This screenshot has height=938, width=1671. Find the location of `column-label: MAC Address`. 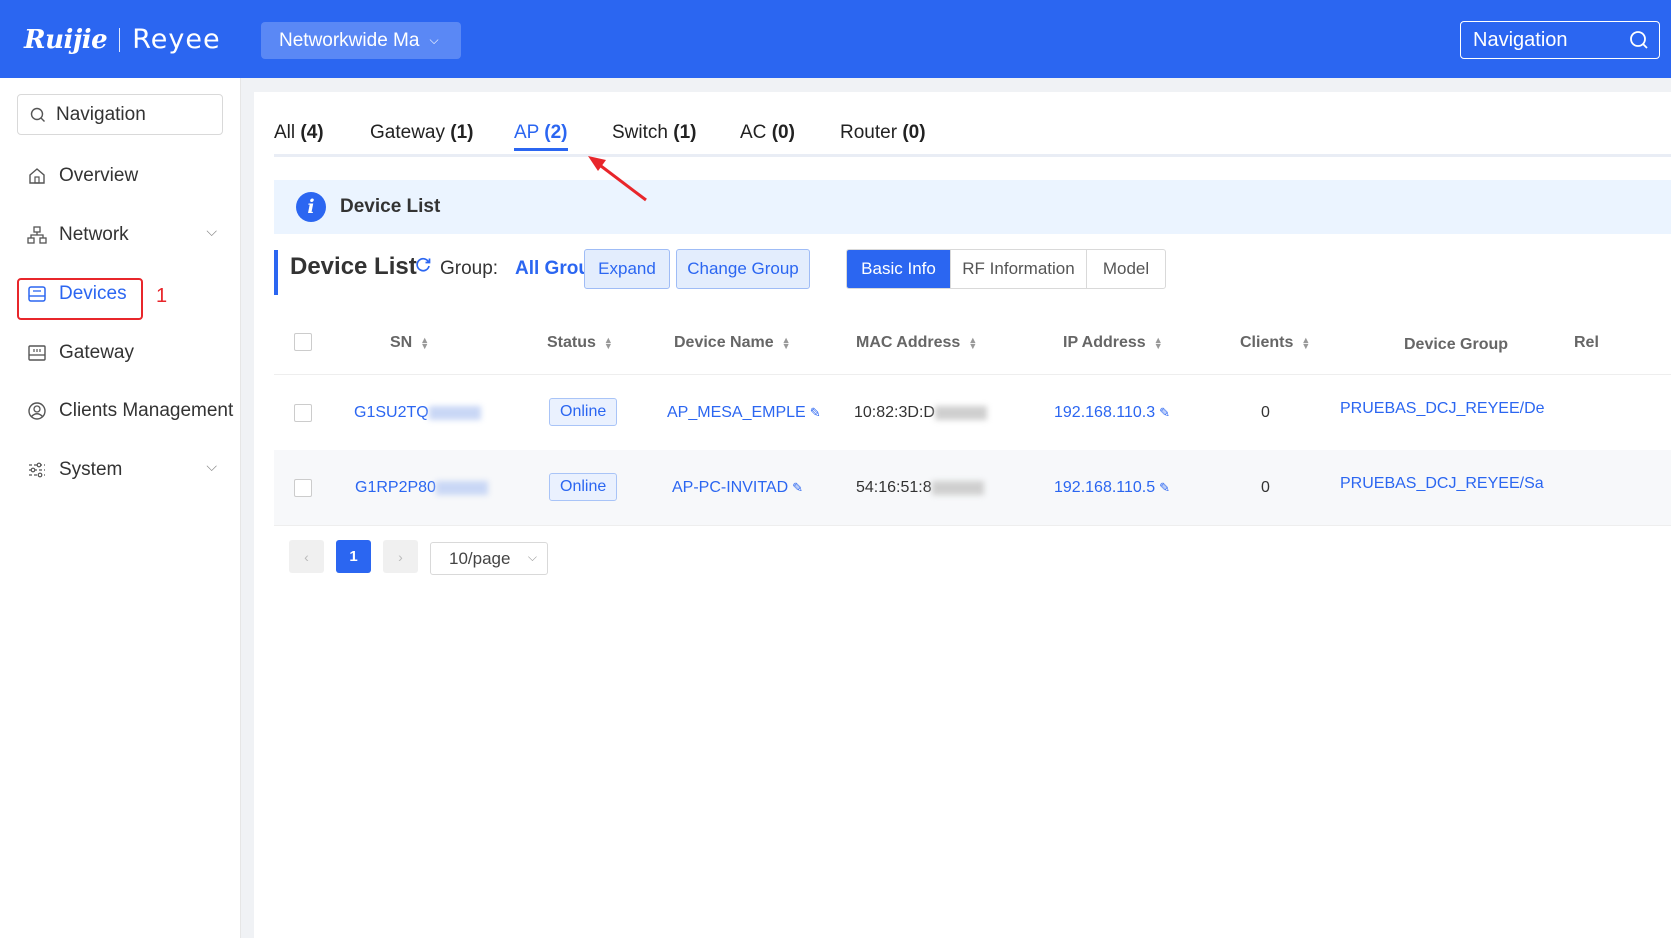

column-label: MAC Address is located at coordinates (908, 342).